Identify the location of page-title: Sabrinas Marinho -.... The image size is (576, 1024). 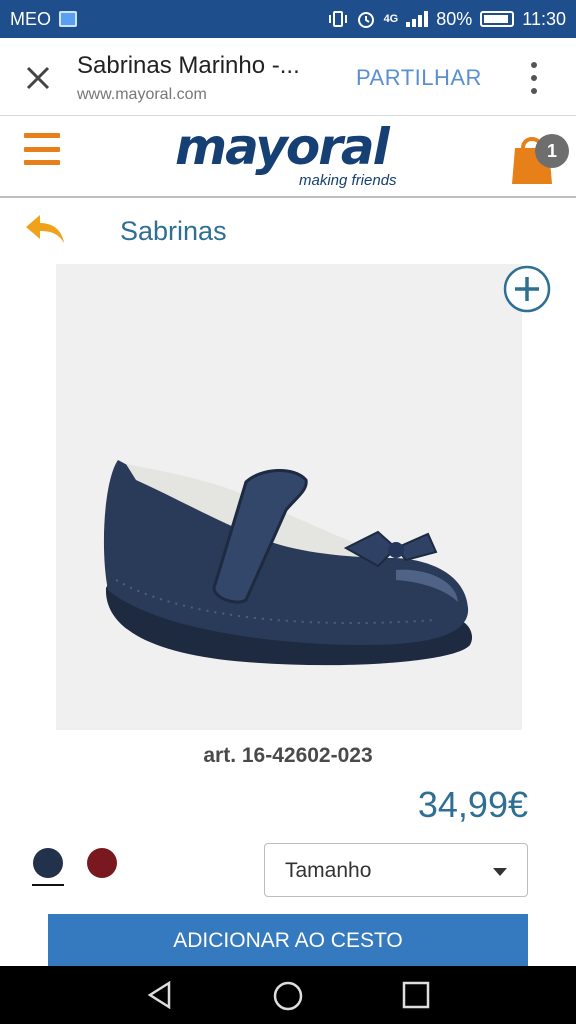
(188, 65).